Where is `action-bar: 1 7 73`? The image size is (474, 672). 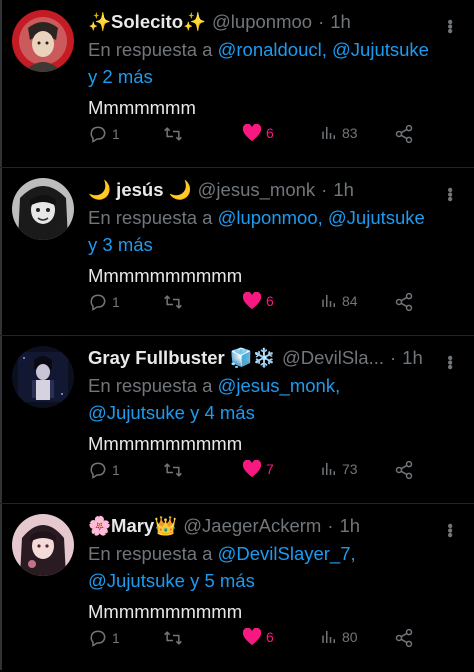
action-bar: 1 7 73 is located at coordinates (261, 471).